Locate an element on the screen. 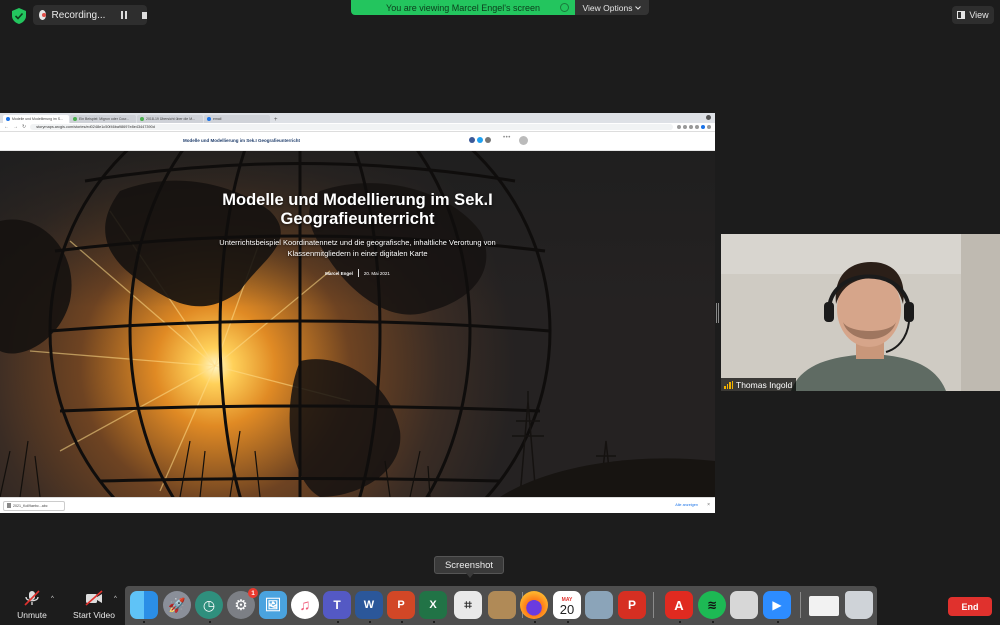 The image size is (1000, 625). favicon-icon is located at coordinates (209, 119).